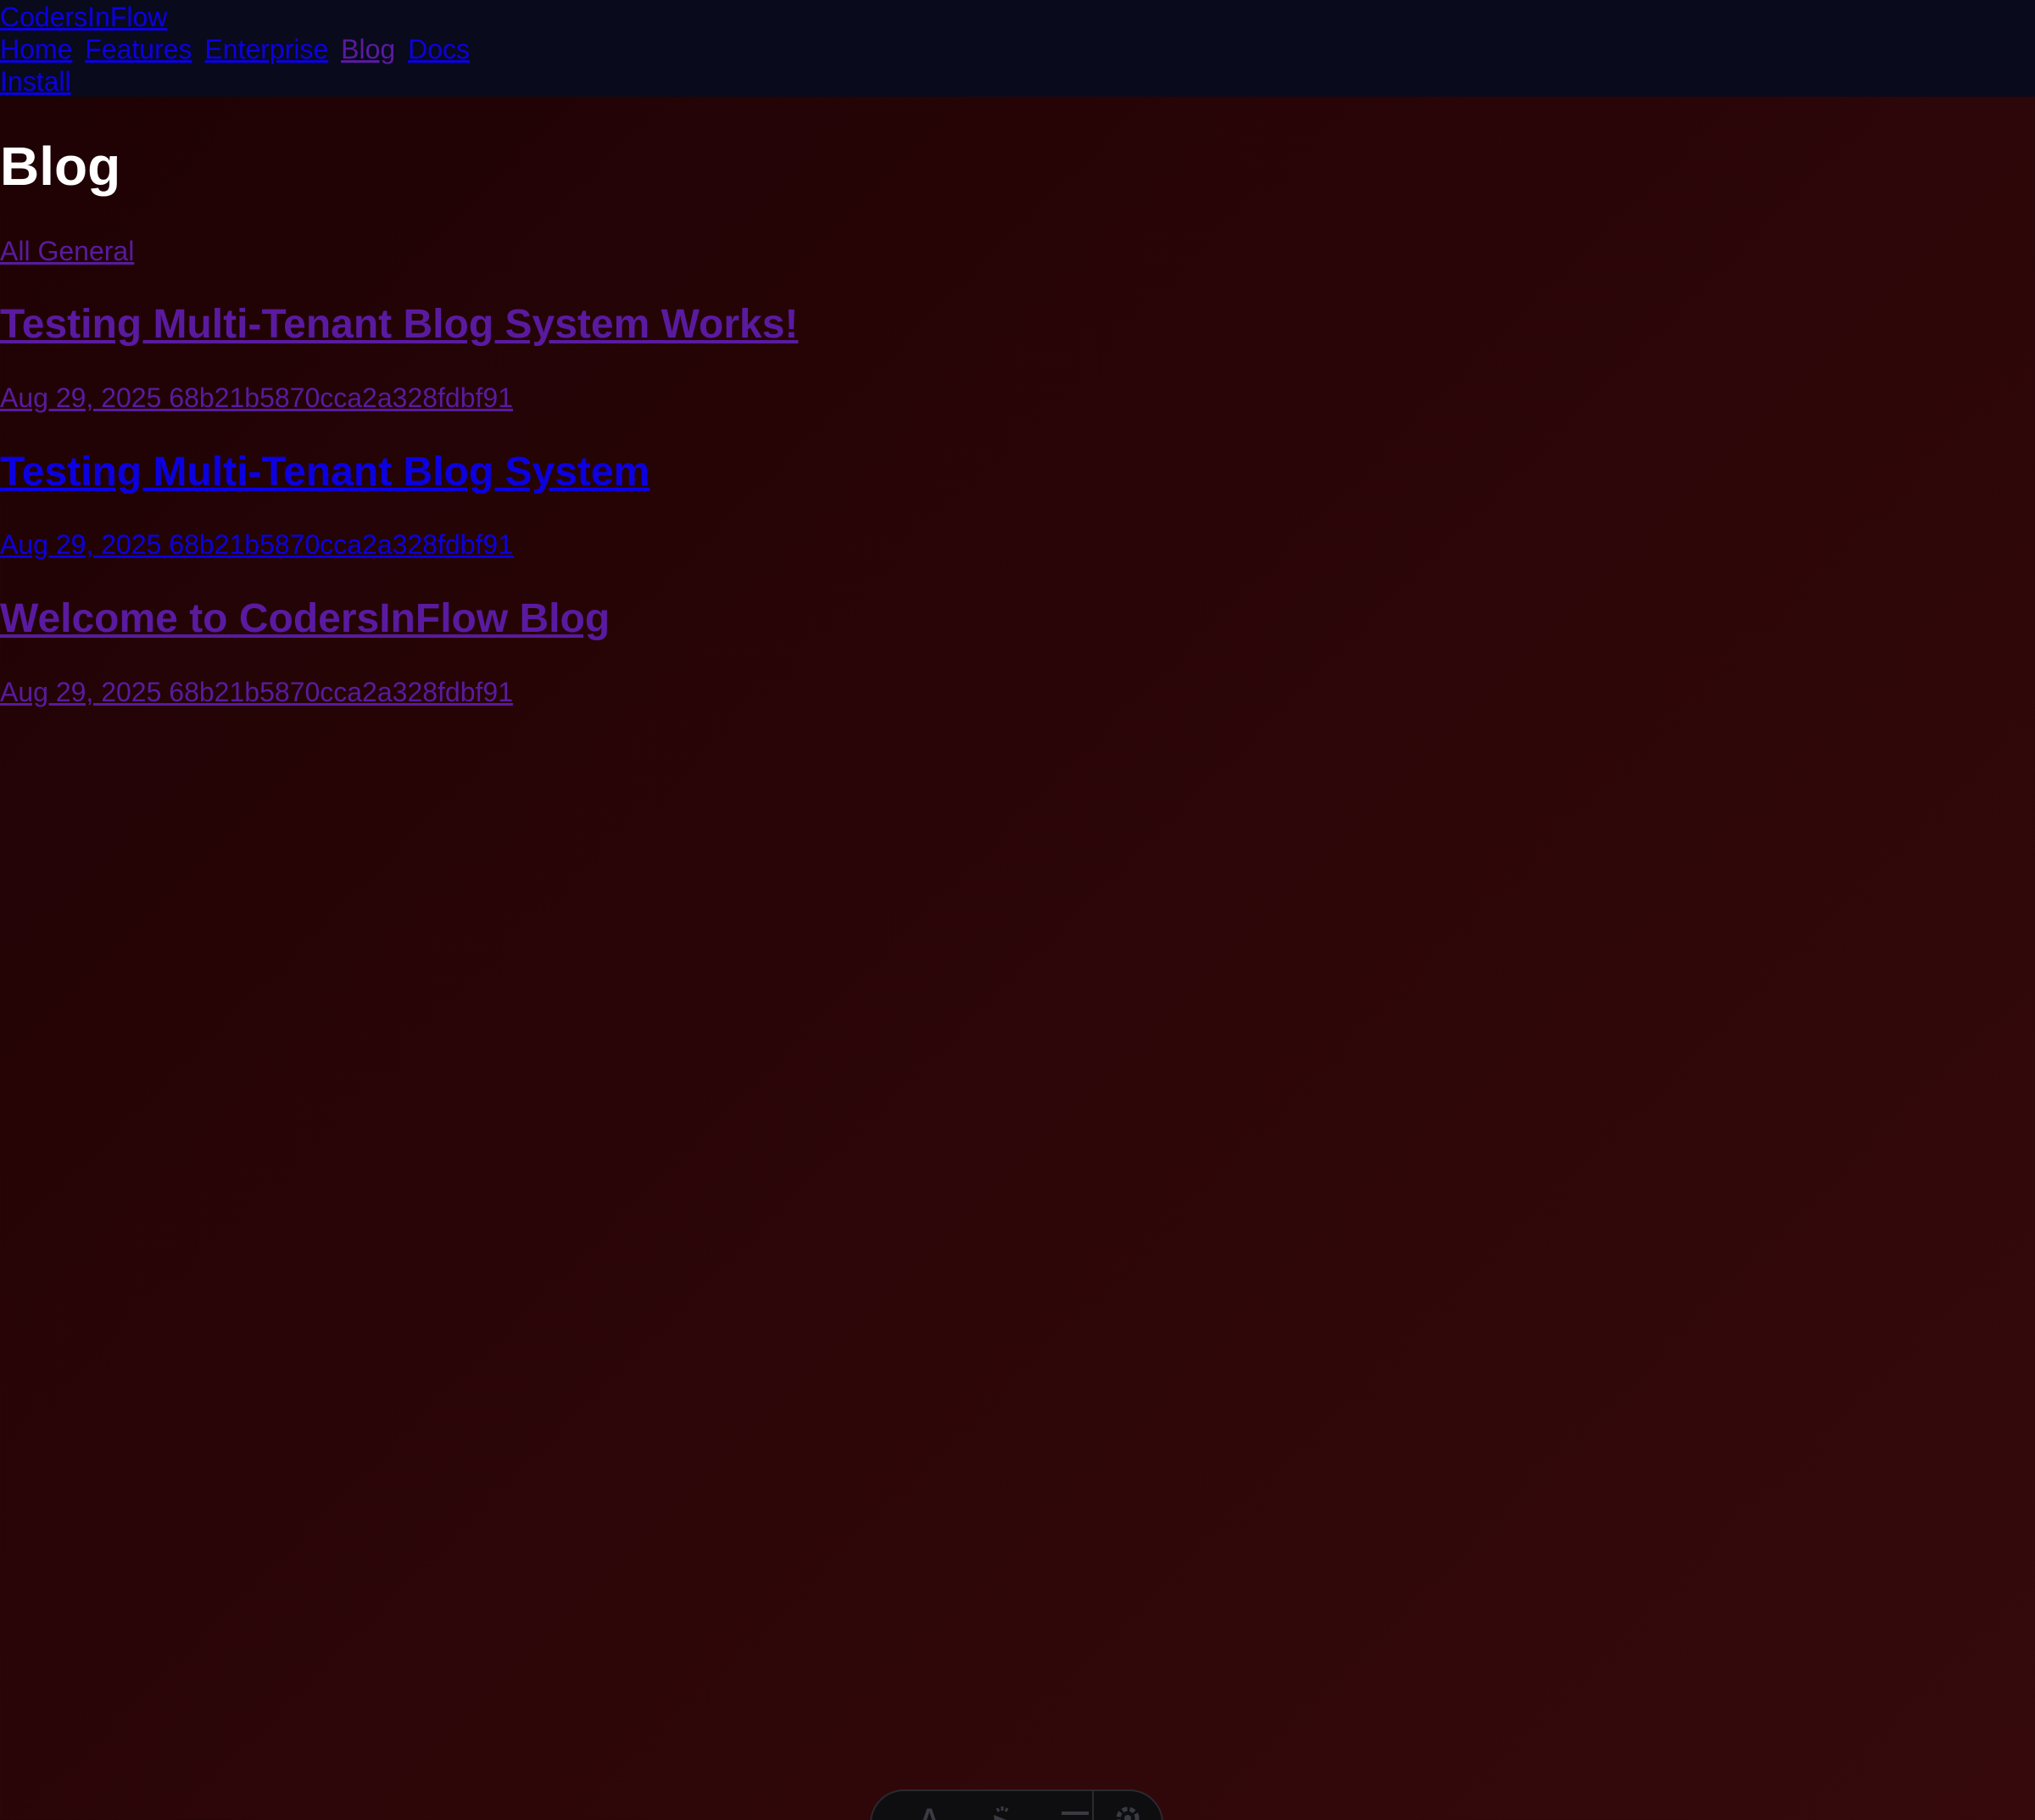 The image size is (2035, 1820). What do you see at coordinates (36, 49) in the screenshot?
I see `nav-link-home: Home` at bounding box center [36, 49].